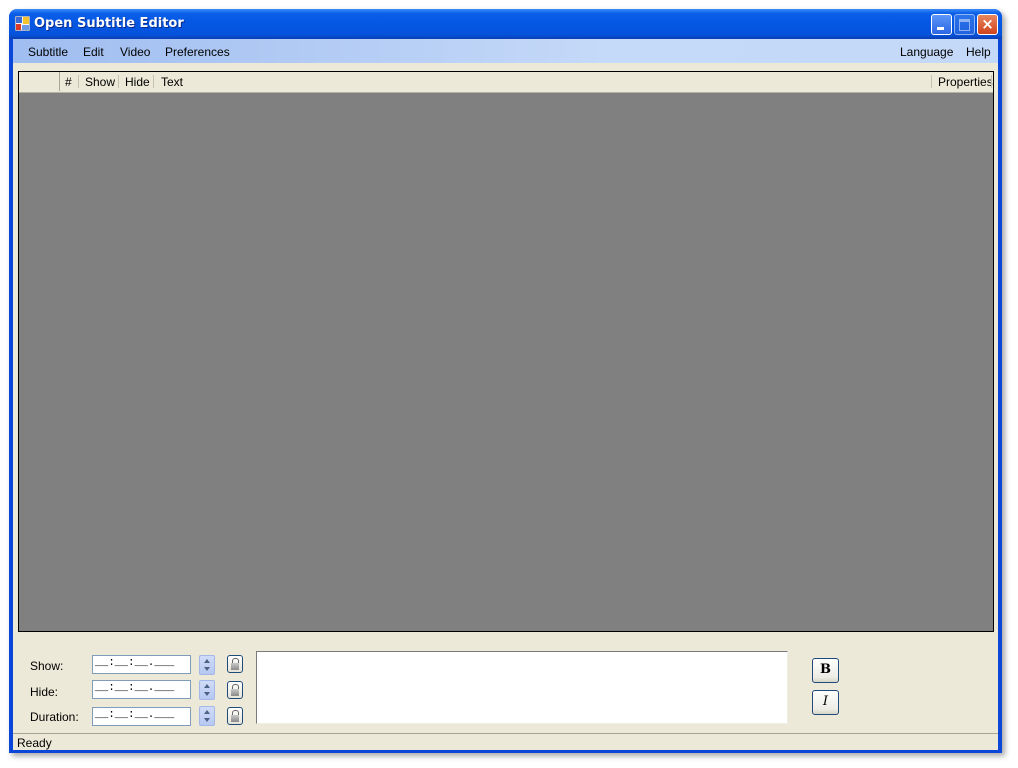 Image resolution: width=1018 pixels, height=768 pixels. I want to click on window-title: Open Subtitle Editor, so click(109, 23).